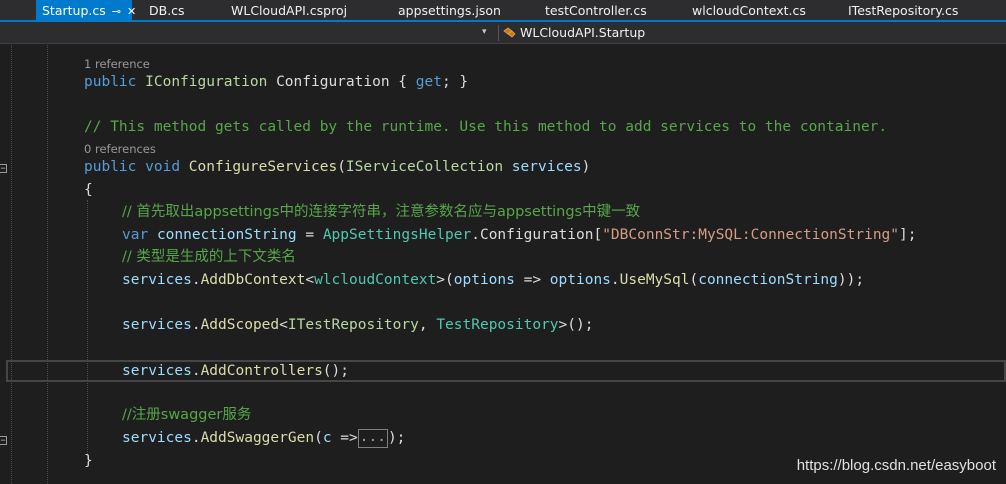 The width and height of the screenshot is (1006, 484). I want to click on chevron-down-icon: ▾, so click(484, 31).